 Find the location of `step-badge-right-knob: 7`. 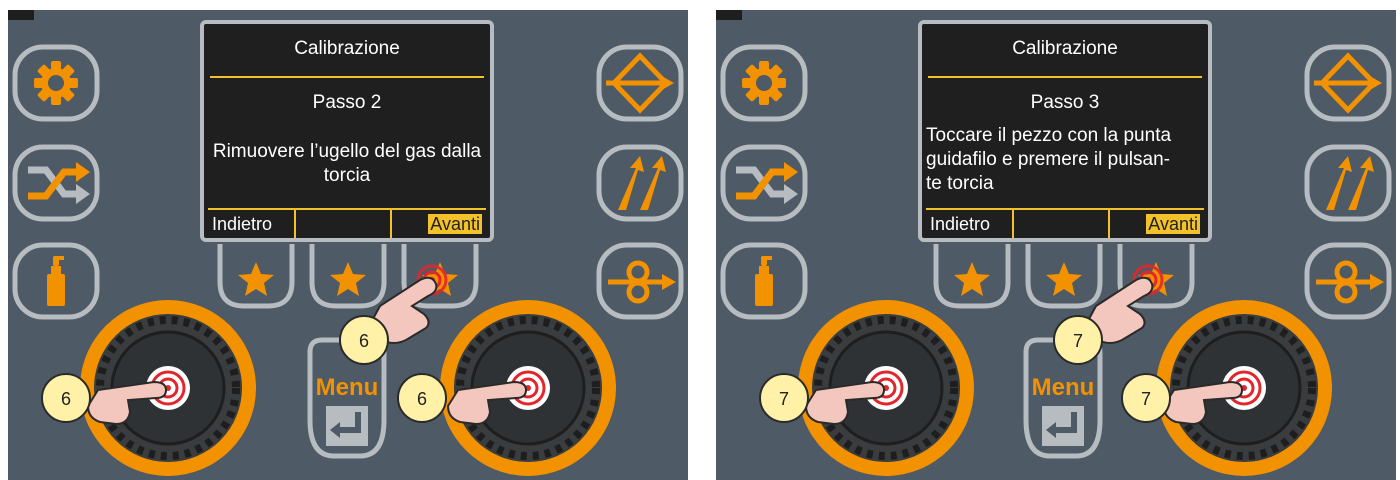

step-badge-right-knob: 7 is located at coordinates (1146, 398).